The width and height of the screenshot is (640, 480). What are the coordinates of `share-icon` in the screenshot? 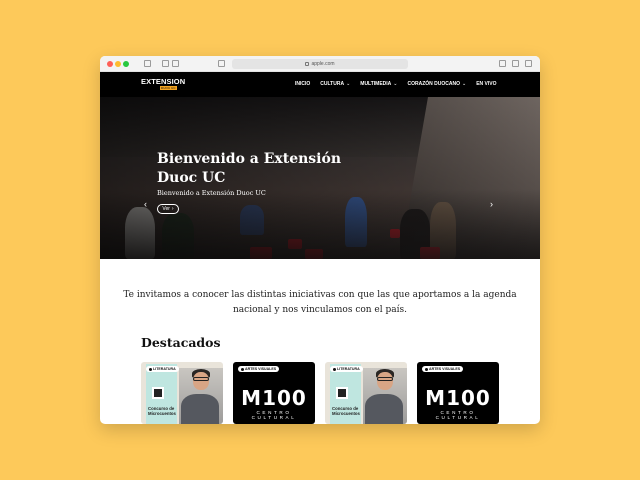 It's located at (502, 63).